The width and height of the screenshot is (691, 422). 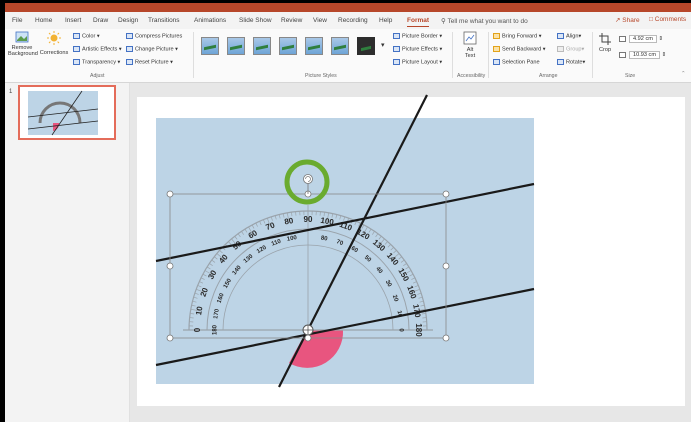 What do you see at coordinates (308, 219) in the screenshot?
I see `protractor-label: 90` at bounding box center [308, 219].